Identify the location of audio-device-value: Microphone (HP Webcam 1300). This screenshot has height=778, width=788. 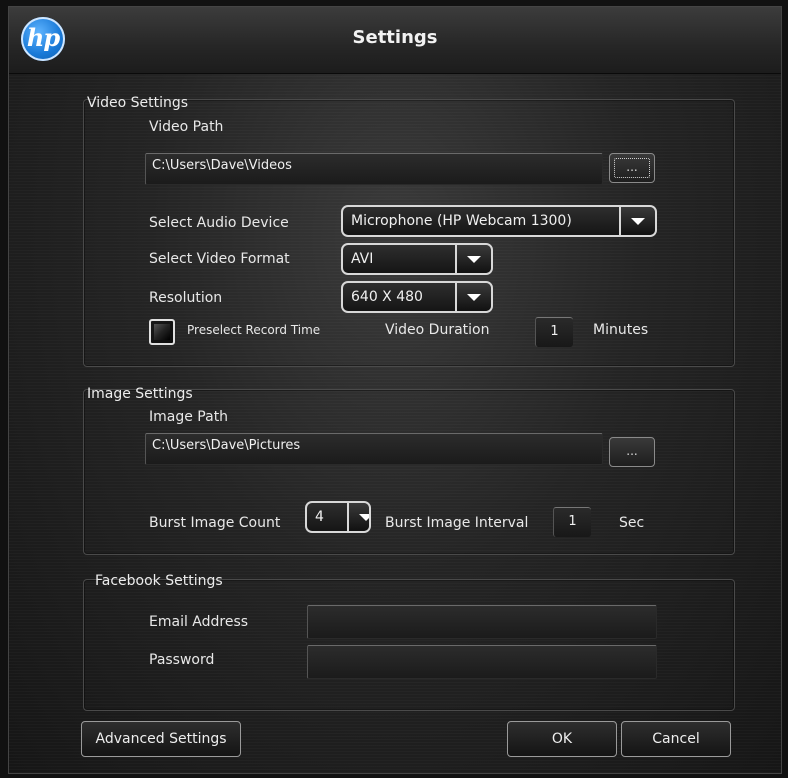
(461, 221).